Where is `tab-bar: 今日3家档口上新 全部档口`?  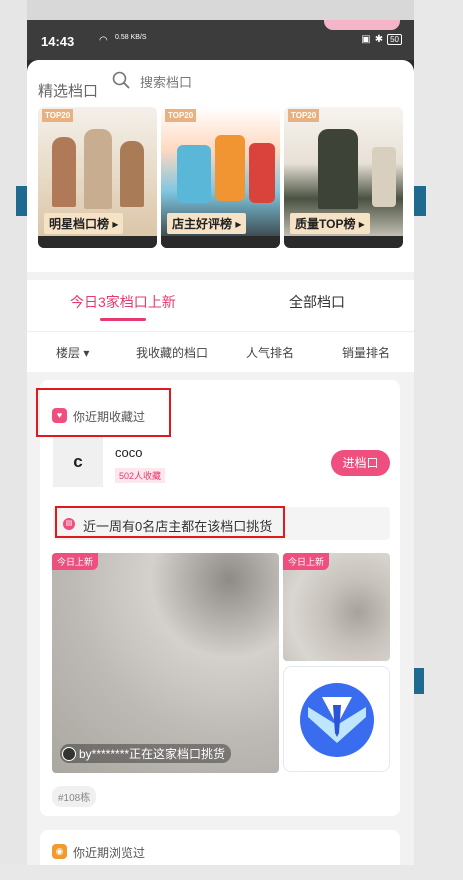
tab-bar: 今日3家档口上新 全部档口 is located at coordinates (220, 306).